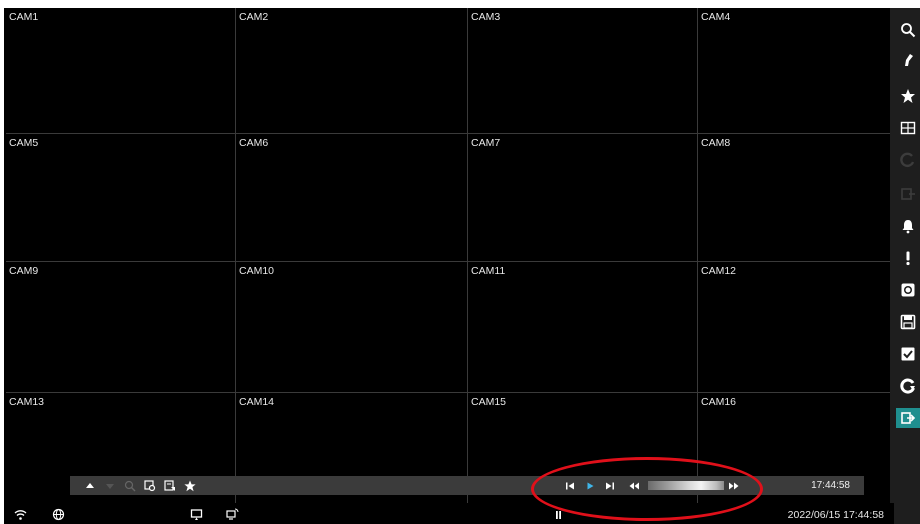  Describe the element at coordinates (150, 485) in the screenshot. I see `snapshot-search-icon` at that location.